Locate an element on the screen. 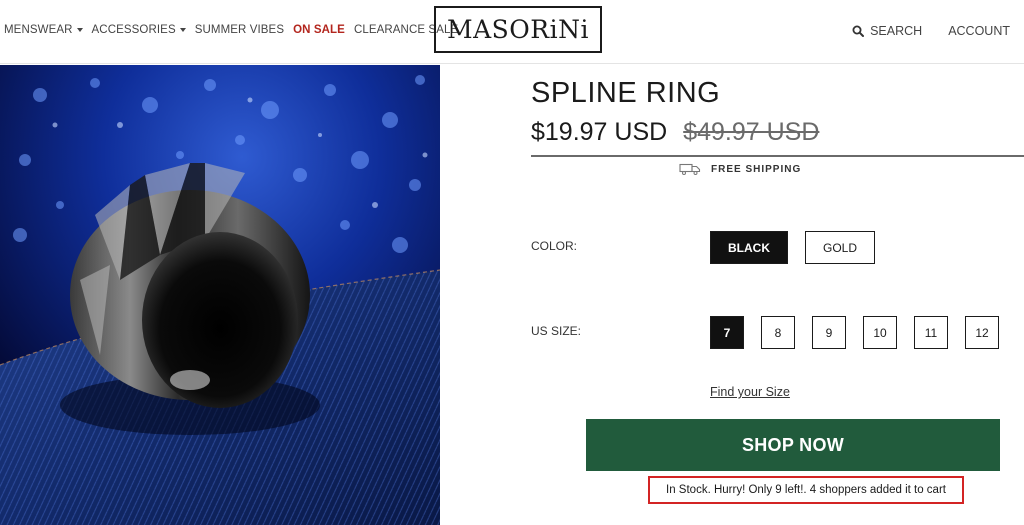 This screenshot has width=1024, height=525. nav-item-label: MENSWEAR is located at coordinates (38, 30).